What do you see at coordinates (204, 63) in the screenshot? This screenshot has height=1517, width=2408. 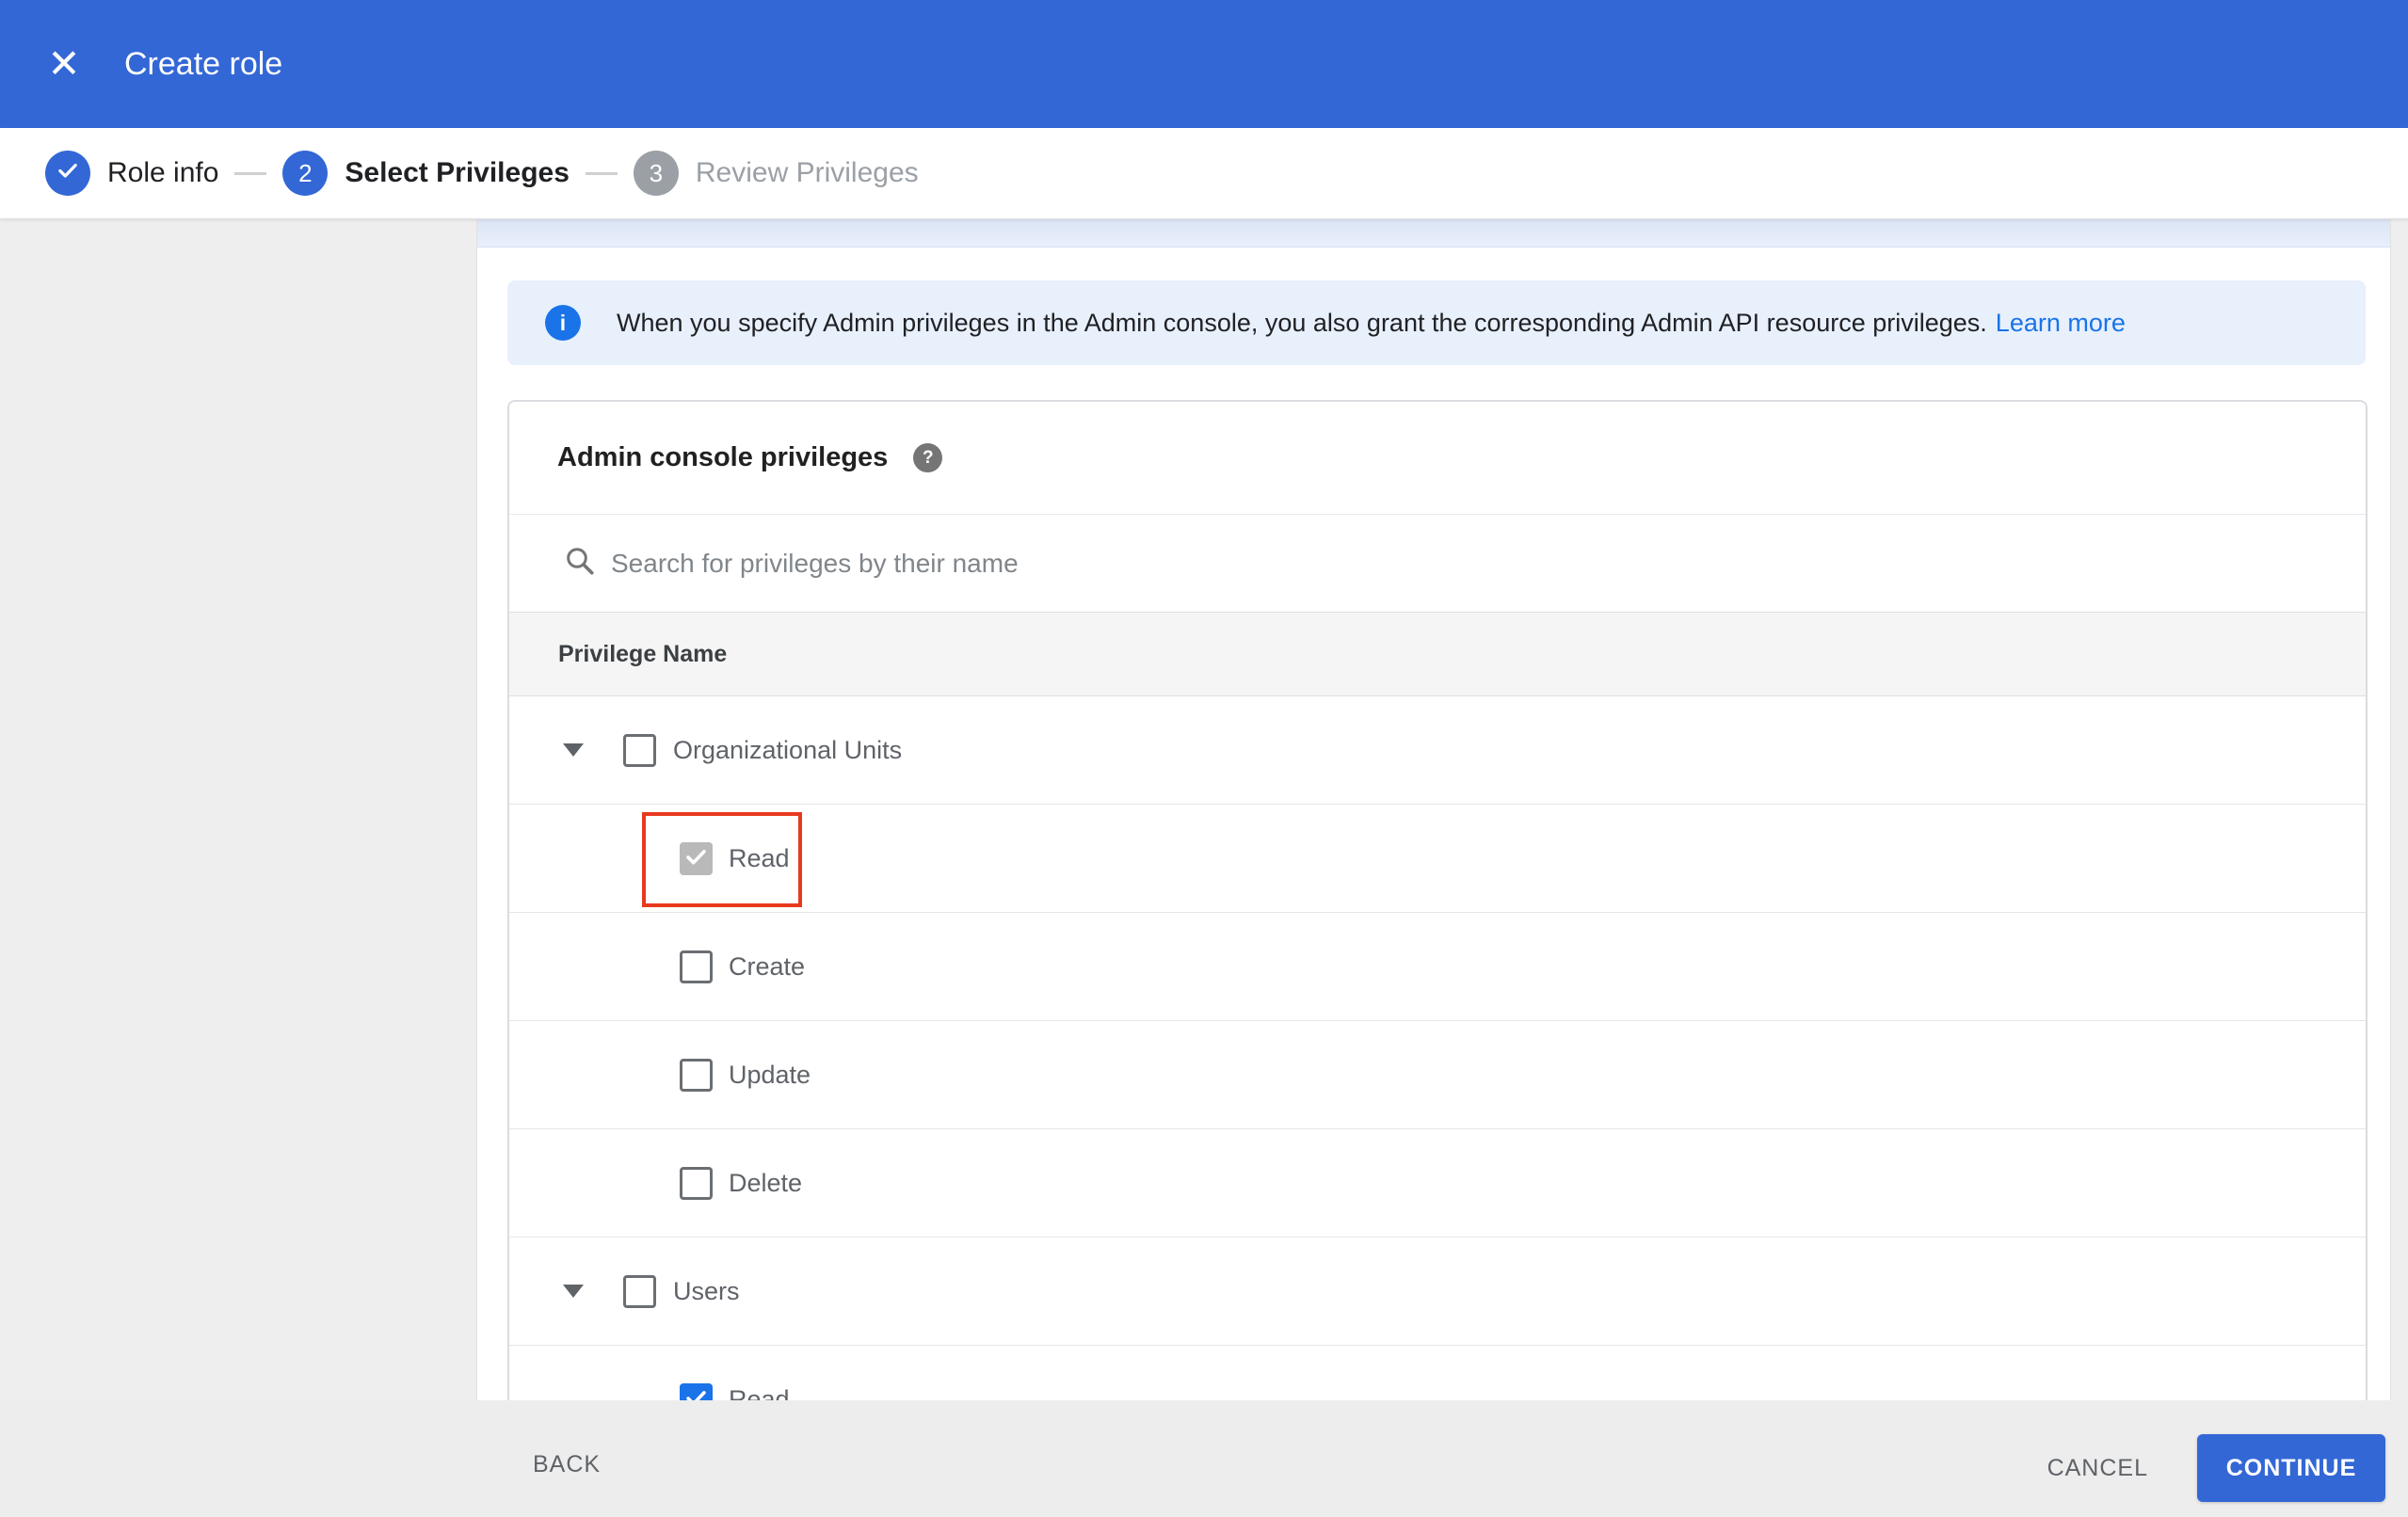 I see `dialog-title: Create role` at bounding box center [204, 63].